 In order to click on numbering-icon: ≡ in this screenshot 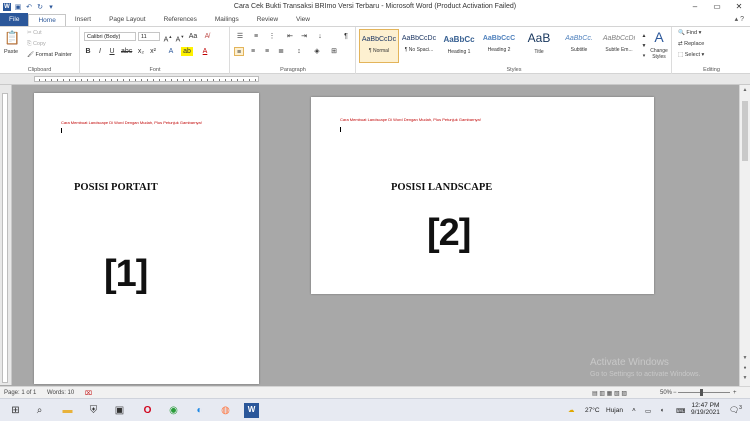, I will do `click(256, 36)`.